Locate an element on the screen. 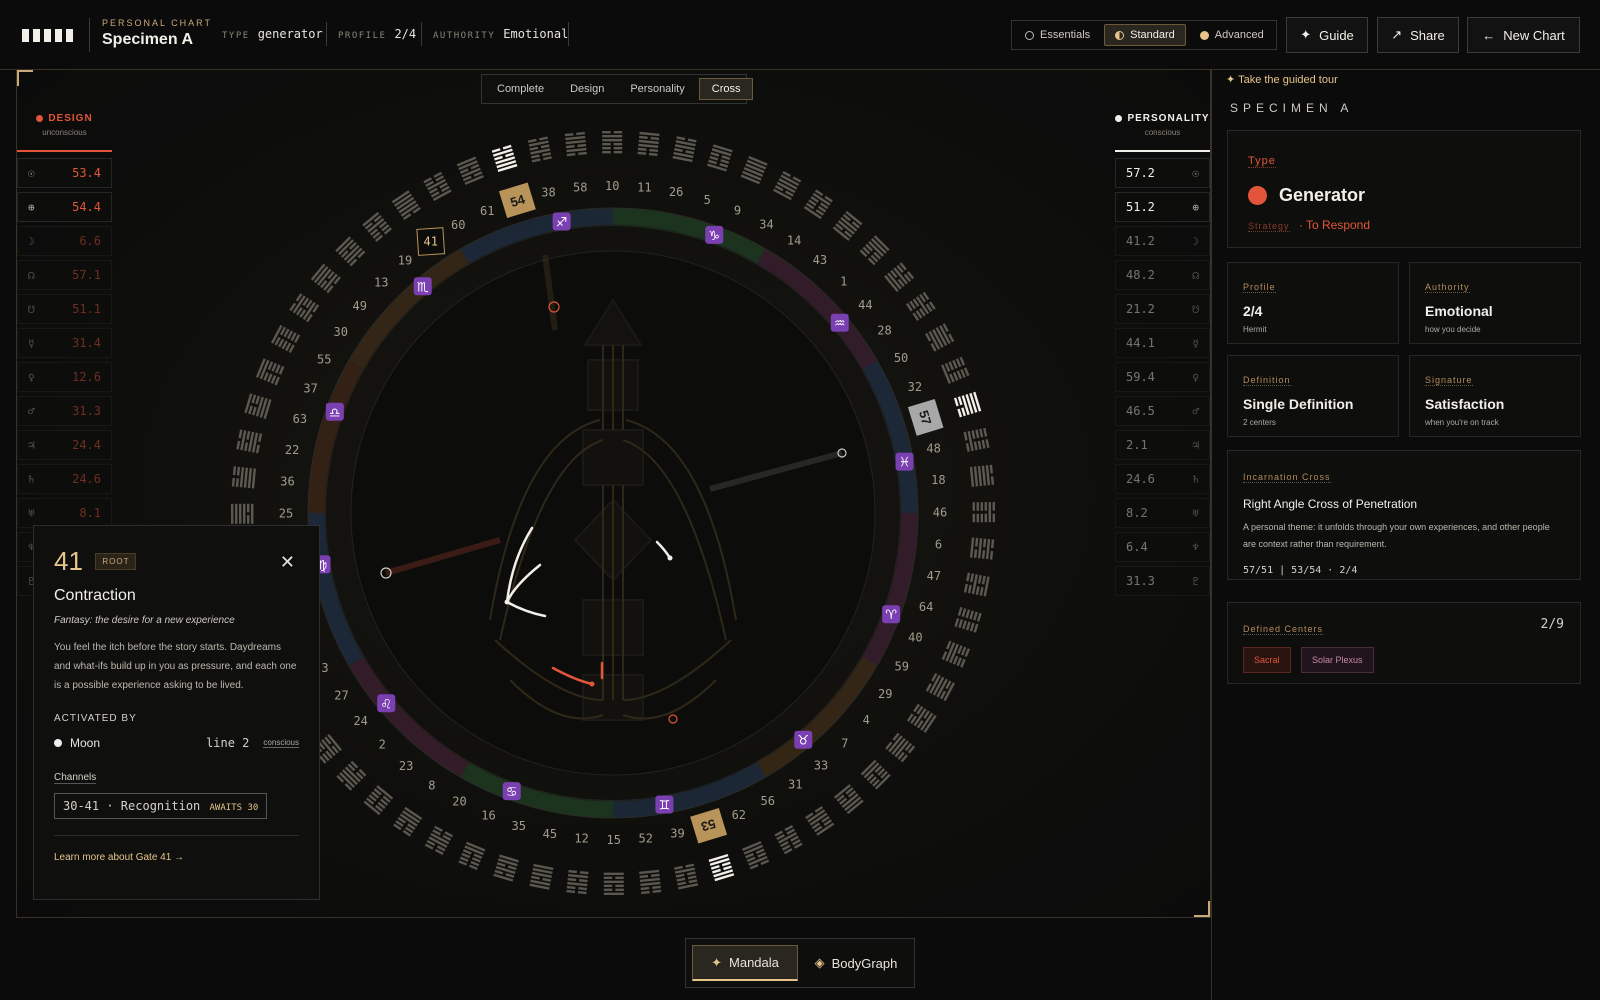  channel-chip: 30-41 · Recognition AWAITS 30 is located at coordinates (161, 806).